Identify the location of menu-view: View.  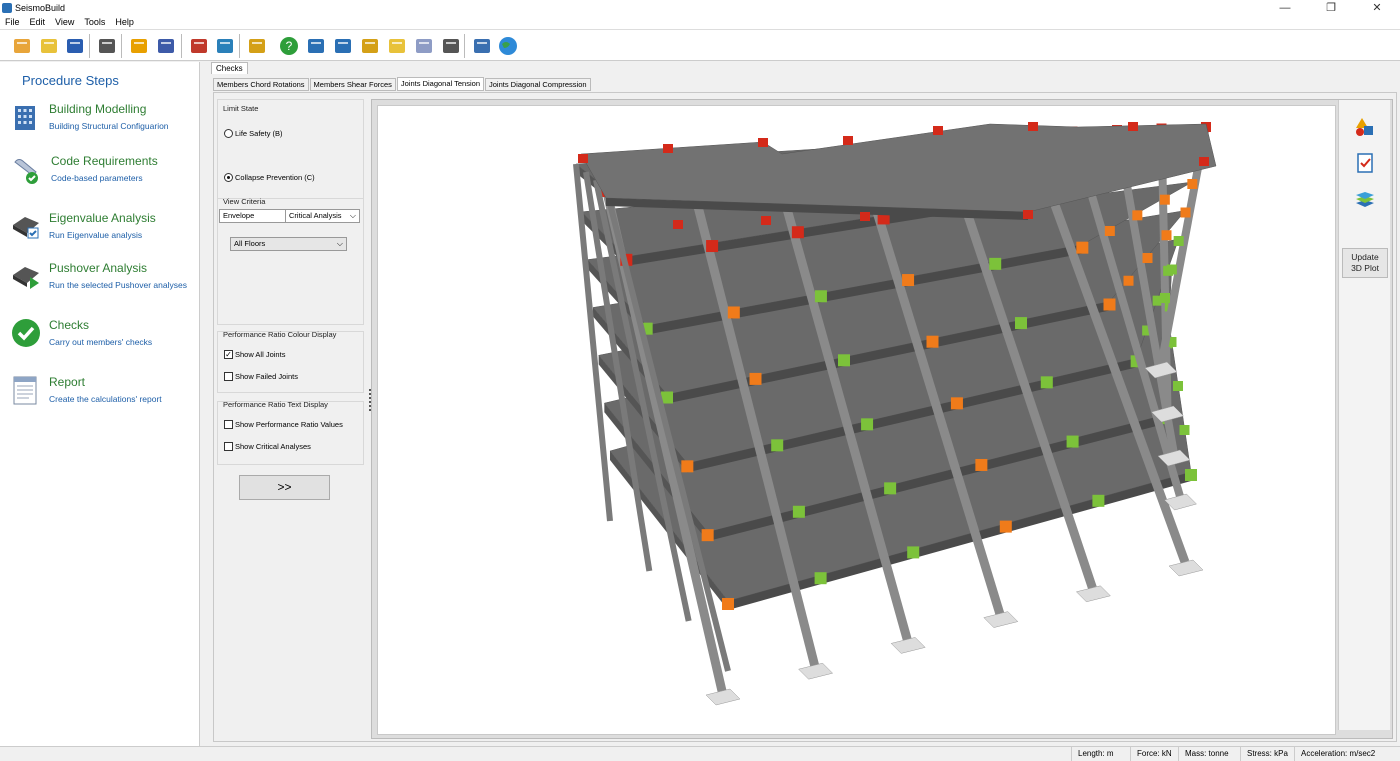
(64, 22).